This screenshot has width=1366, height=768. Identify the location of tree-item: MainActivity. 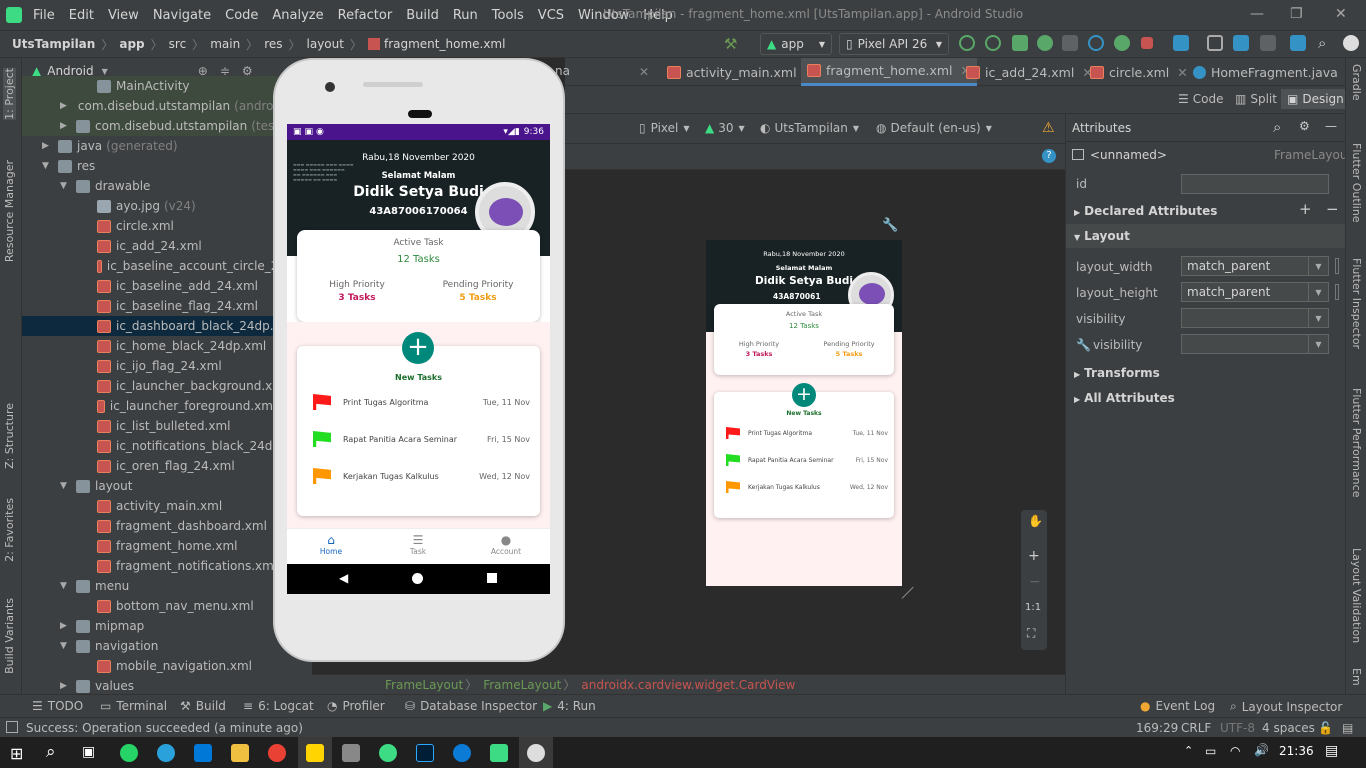
(167, 86).